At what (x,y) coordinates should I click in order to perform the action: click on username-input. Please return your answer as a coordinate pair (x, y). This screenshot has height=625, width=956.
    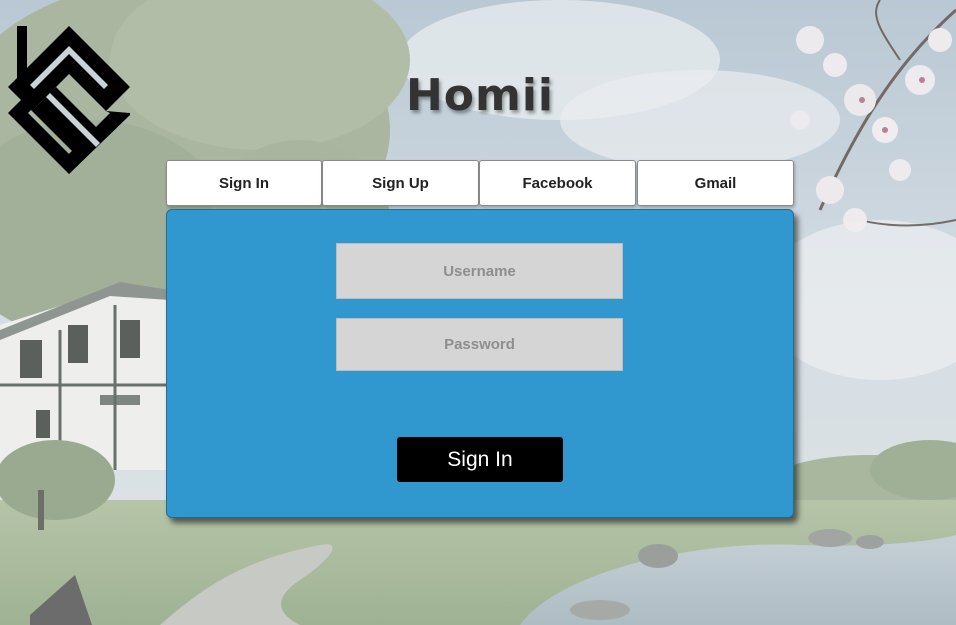
    Looking at the image, I should click on (479, 271).